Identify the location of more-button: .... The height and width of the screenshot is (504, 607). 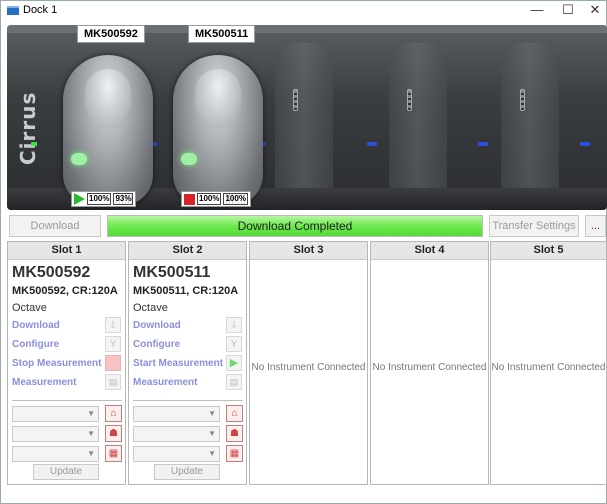
(595, 226).